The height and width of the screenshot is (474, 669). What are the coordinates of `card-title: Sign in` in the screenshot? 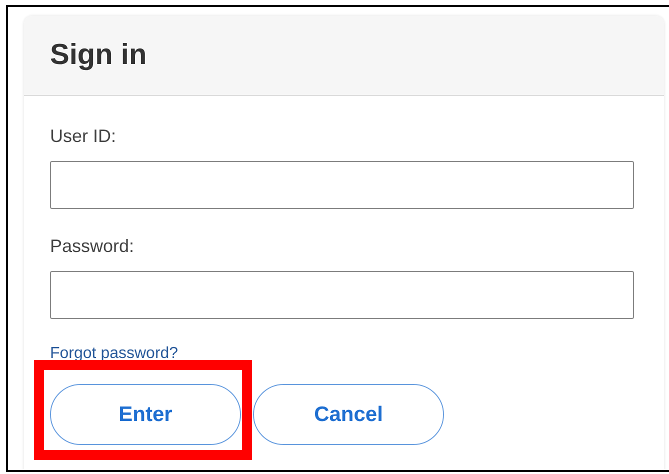 It's located at (98, 55).